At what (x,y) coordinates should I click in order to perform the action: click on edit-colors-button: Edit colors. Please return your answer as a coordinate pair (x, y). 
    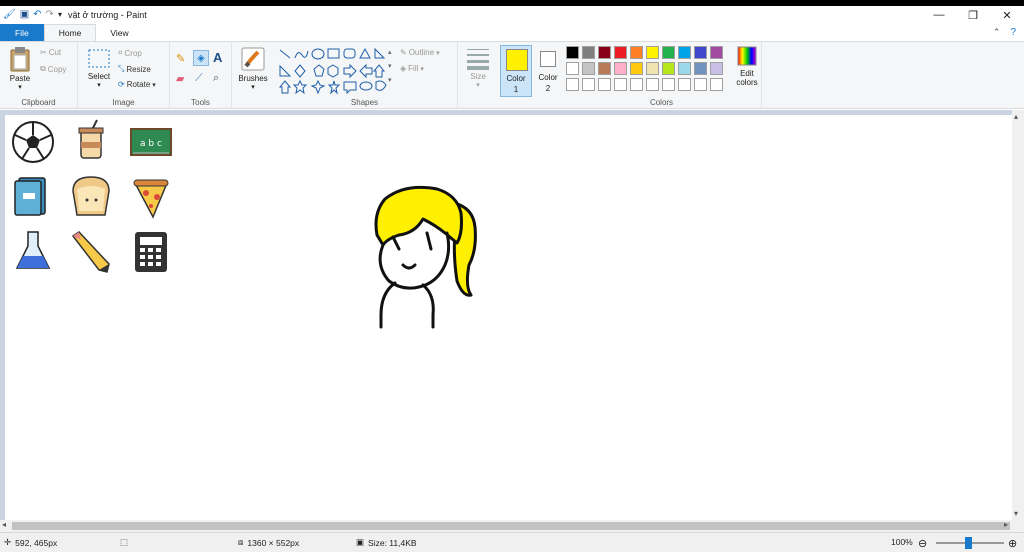
    Looking at the image, I should click on (747, 66).